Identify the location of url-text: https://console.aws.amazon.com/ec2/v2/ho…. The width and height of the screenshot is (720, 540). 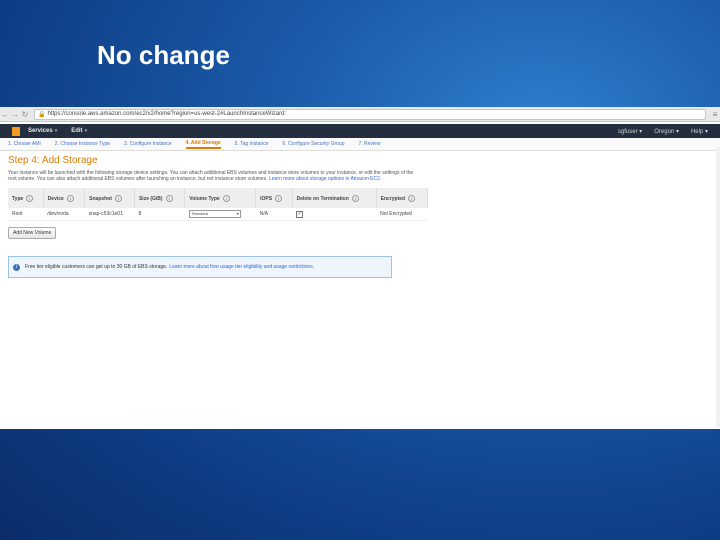
(167, 114).